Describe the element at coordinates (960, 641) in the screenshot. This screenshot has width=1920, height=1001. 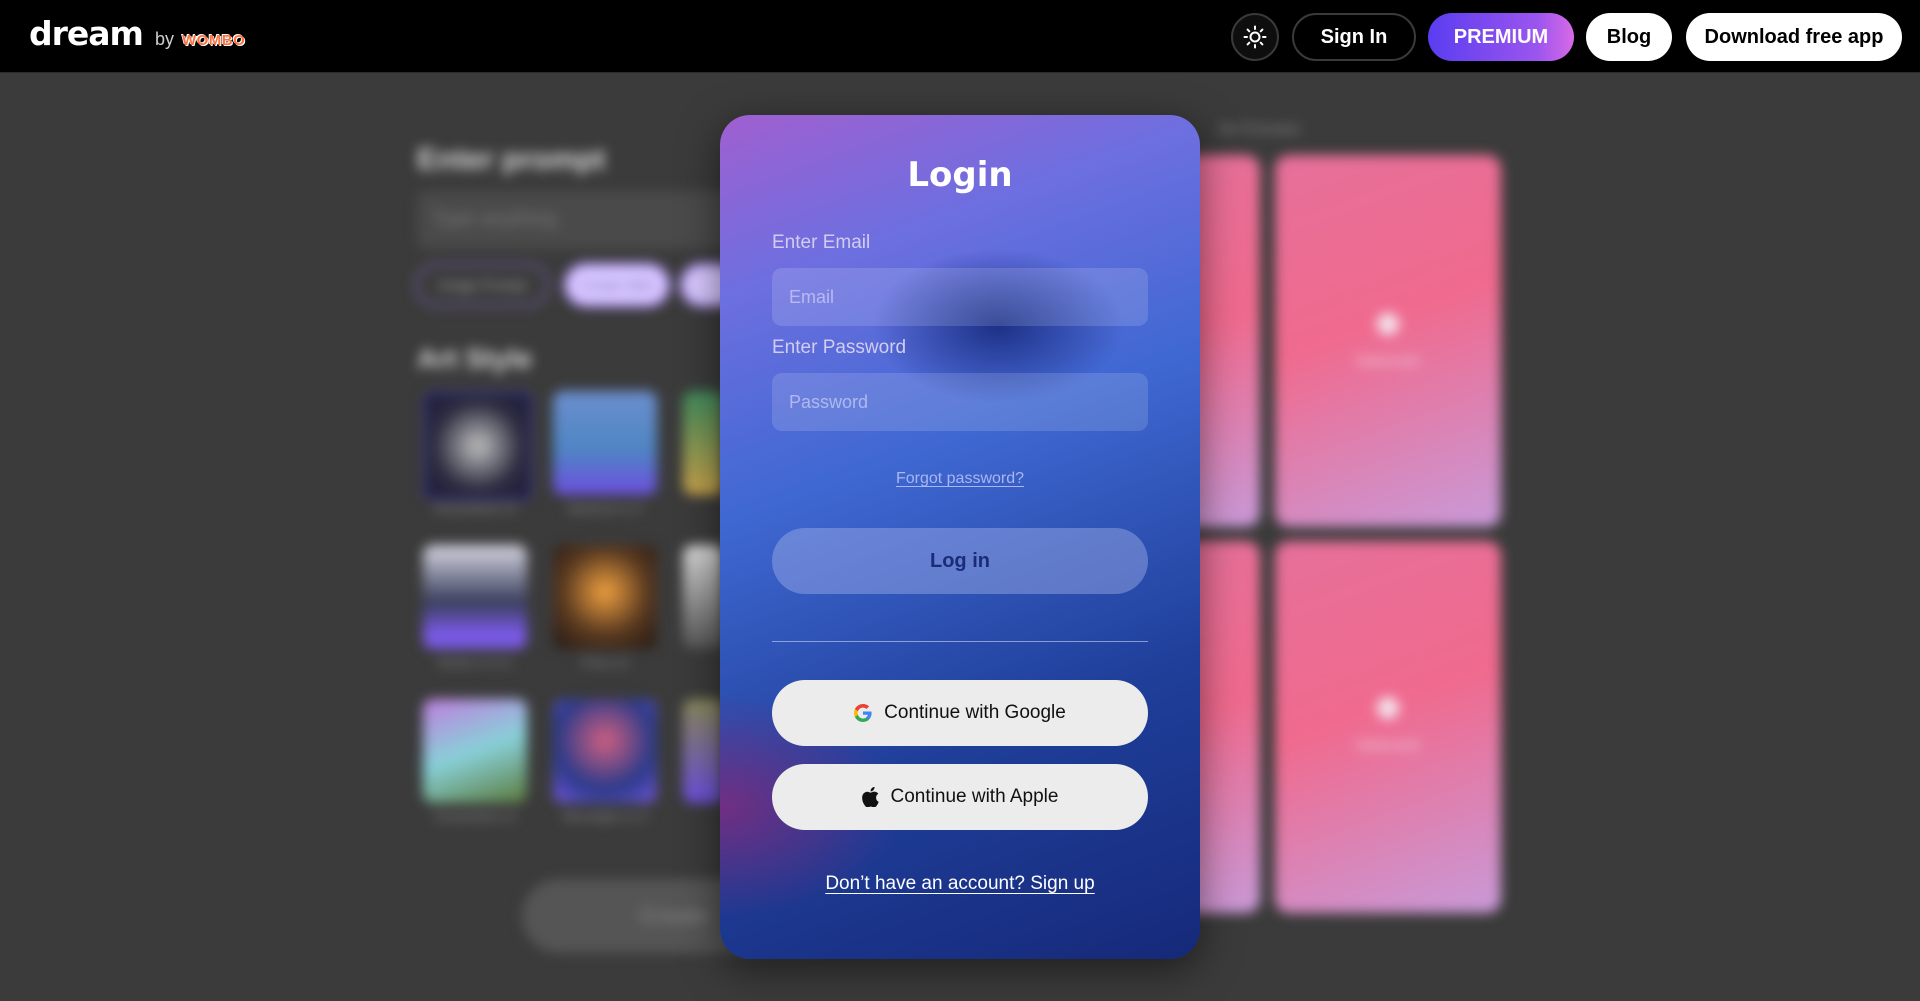
I see `divider` at that location.